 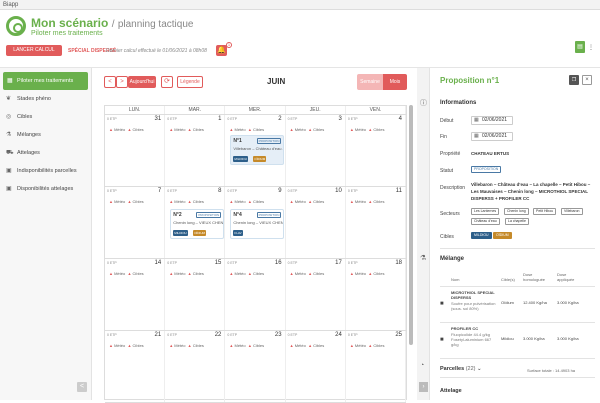 What do you see at coordinates (45, 189) in the screenshot?
I see `sidebar-item-dispo: ▣ Disponibilités attelages` at bounding box center [45, 189].